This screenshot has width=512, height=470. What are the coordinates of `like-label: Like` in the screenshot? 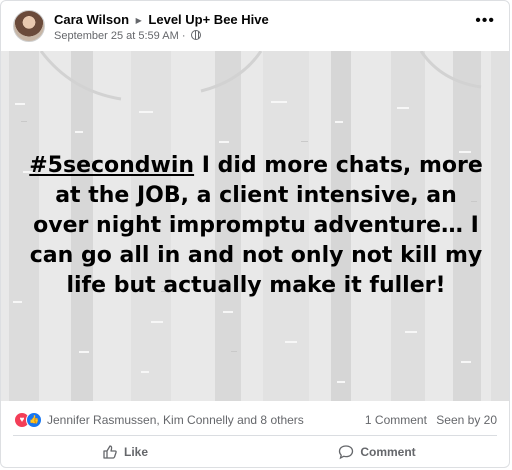 It's located at (135, 452).